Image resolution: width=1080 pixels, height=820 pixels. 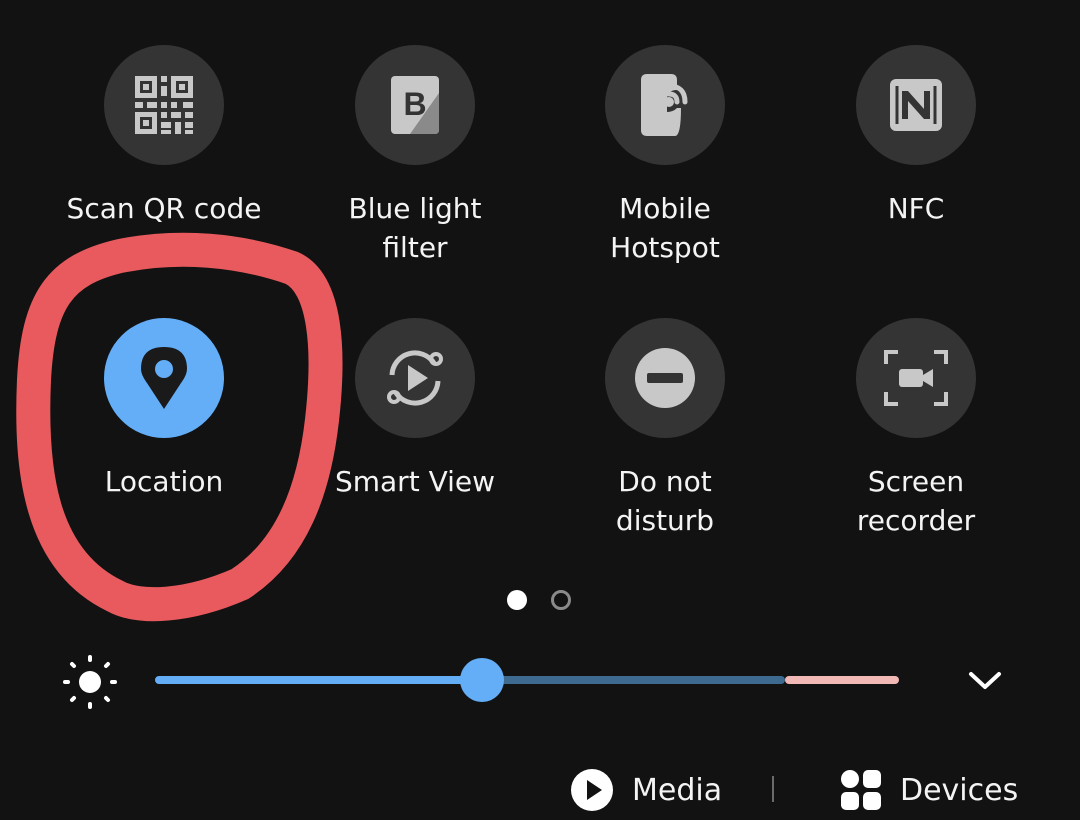 I want to click on devices-button: Devices, so click(x=929, y=790).